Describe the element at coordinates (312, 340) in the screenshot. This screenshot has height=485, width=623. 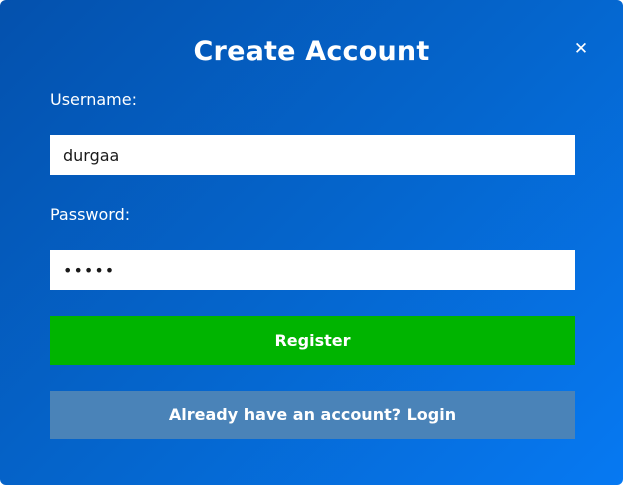
I see `register-button: Register` at that location.